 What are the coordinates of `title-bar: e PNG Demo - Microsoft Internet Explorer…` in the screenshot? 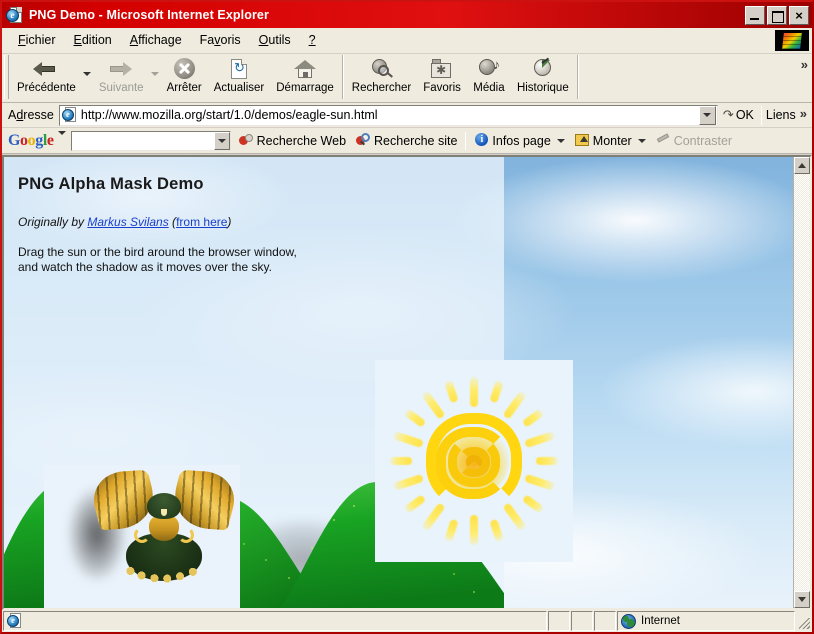 It's located at (407, 15).